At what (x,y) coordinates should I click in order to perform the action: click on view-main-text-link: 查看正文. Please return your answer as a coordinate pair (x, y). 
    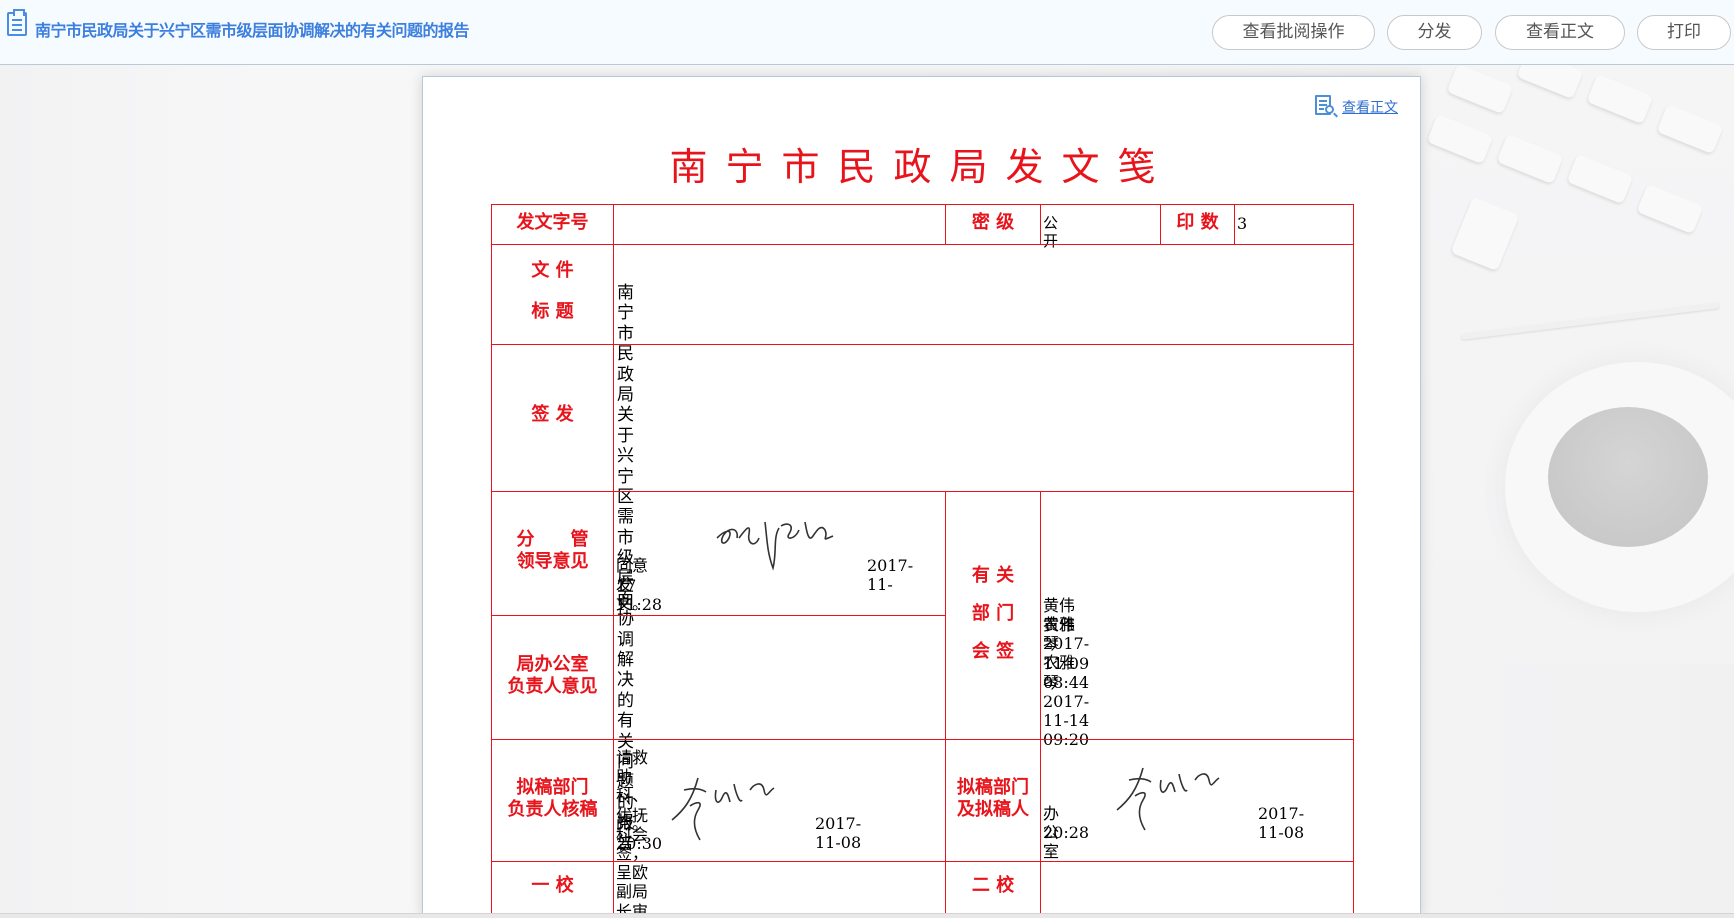
    Looking at the image, I should click on (1356, 107).